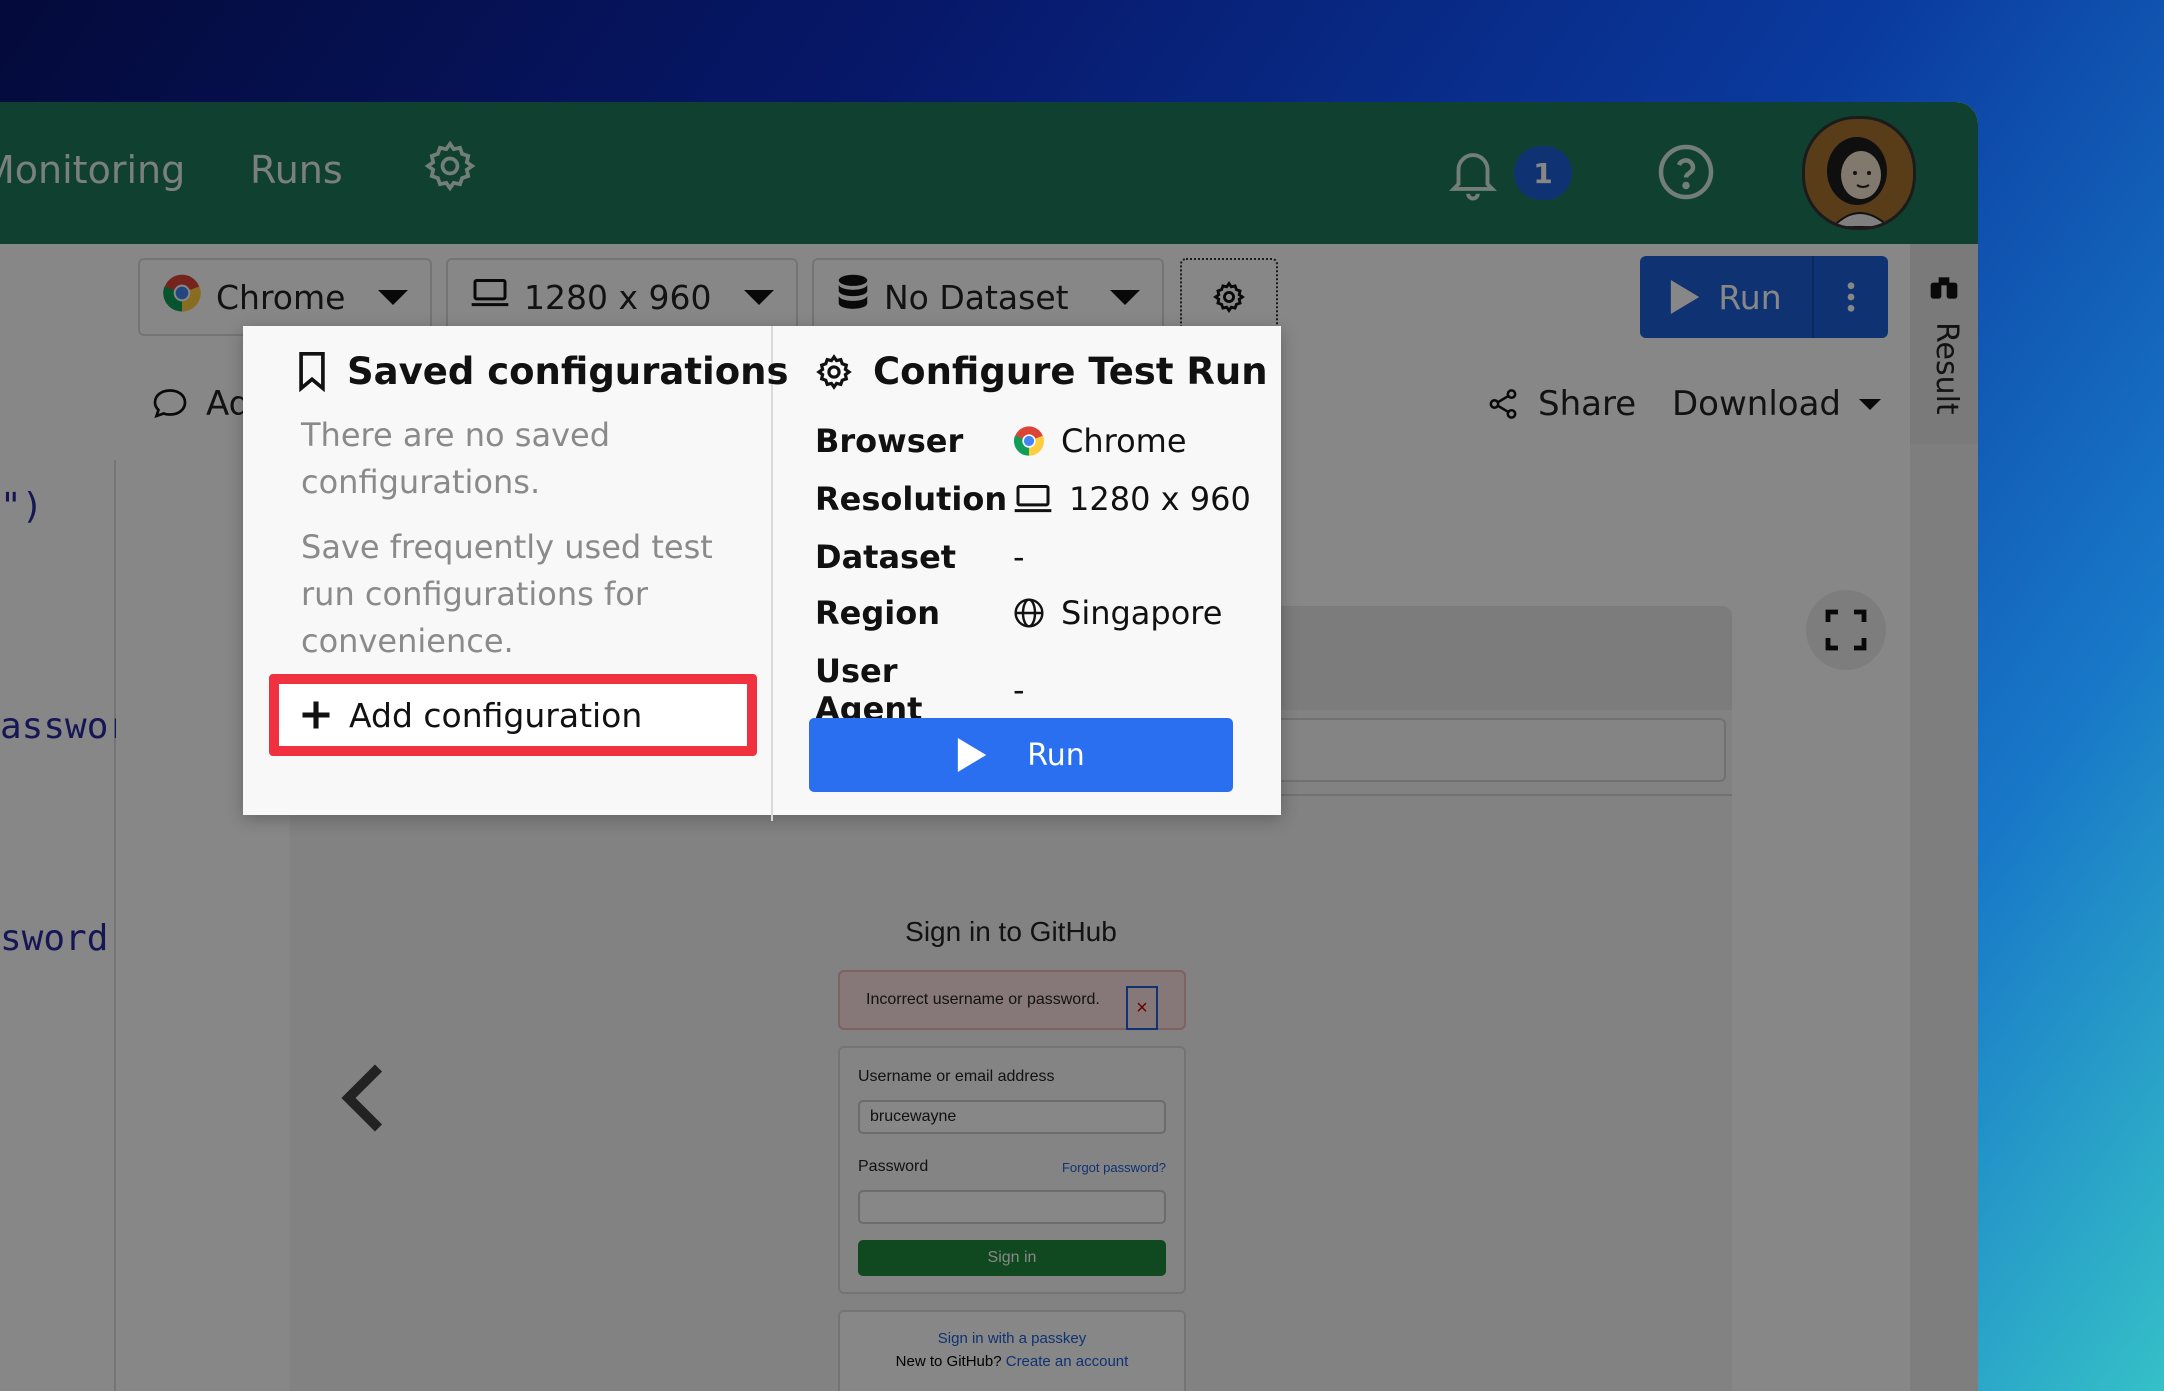  Describe the element at coordinates (911, 499) in the screenshot. I see `config-key: Resolution` at that location.